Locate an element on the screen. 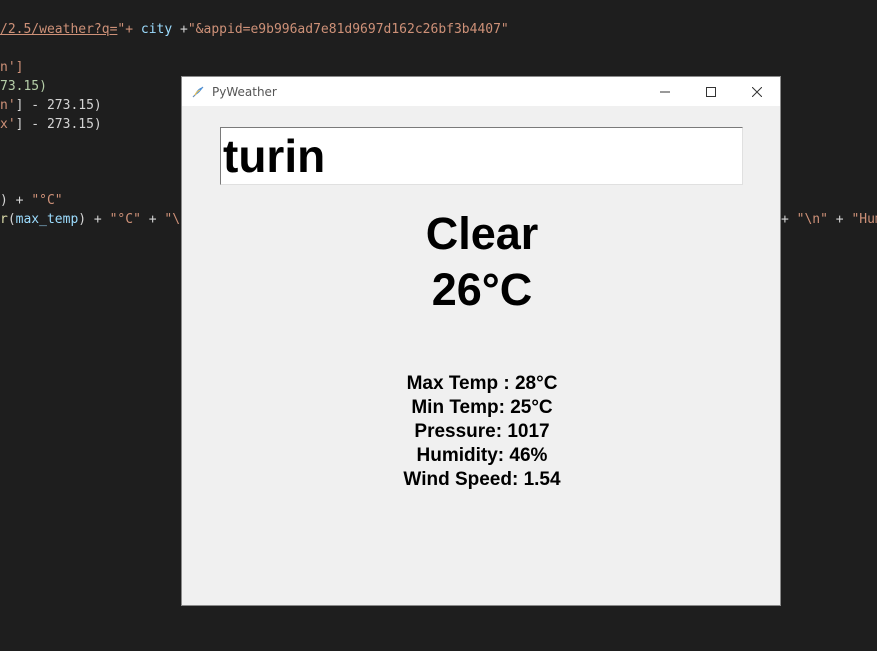  feather-icon is located at coordinates (198, 92).